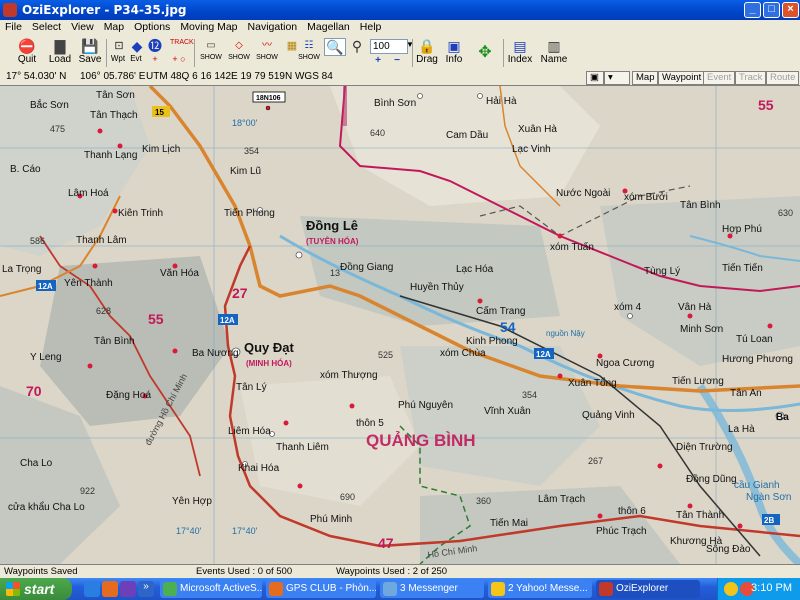 The width and height of the screenshot is (800, 600). What do you see at coordinates (621, 531) in the screenshot?
I see `svg-text: Phúc Trạch` at bounding box center [621, 531].